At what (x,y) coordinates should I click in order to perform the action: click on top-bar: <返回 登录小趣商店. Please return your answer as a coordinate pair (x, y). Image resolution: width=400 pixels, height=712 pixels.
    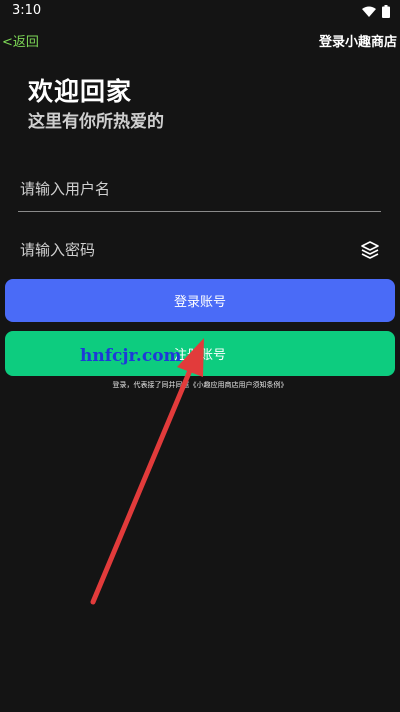
    Looking at the image, I should click on (200, 40).